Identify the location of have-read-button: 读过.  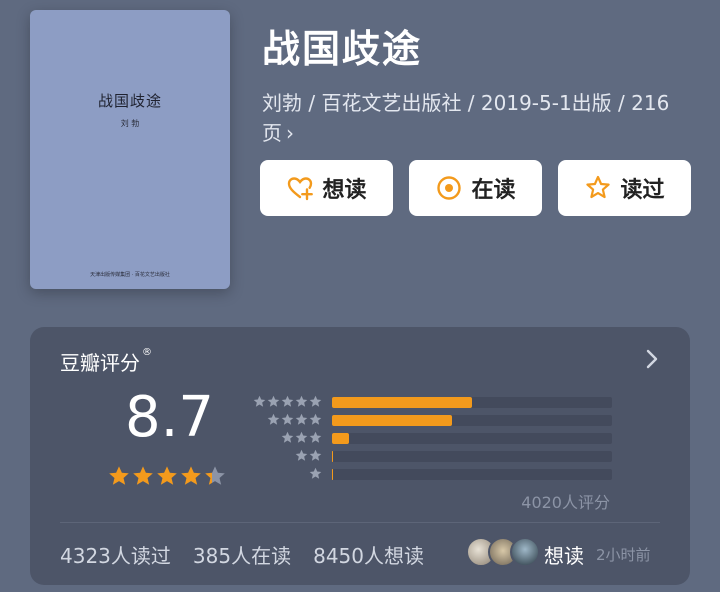
(624, 188).